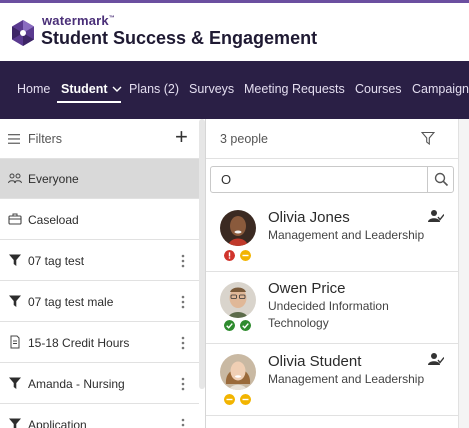 This screenshot has width=469, height=428. I want to click on search-input, so click(318, 179).